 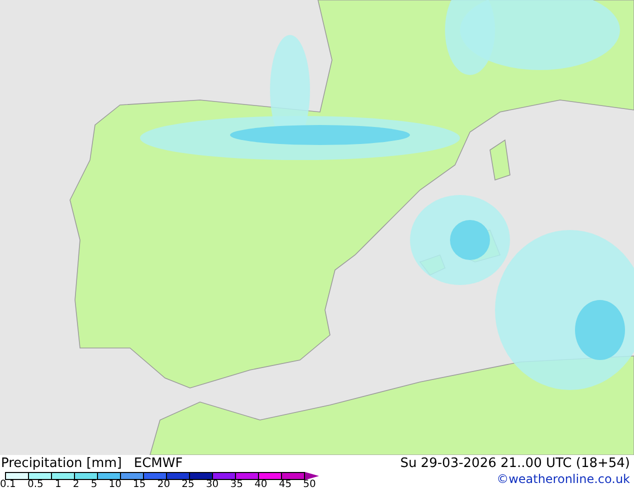 What do you see at coordinates (261, 485) in the screenshot?
I see `scale-label: 40` at bounding box center [261, 485].